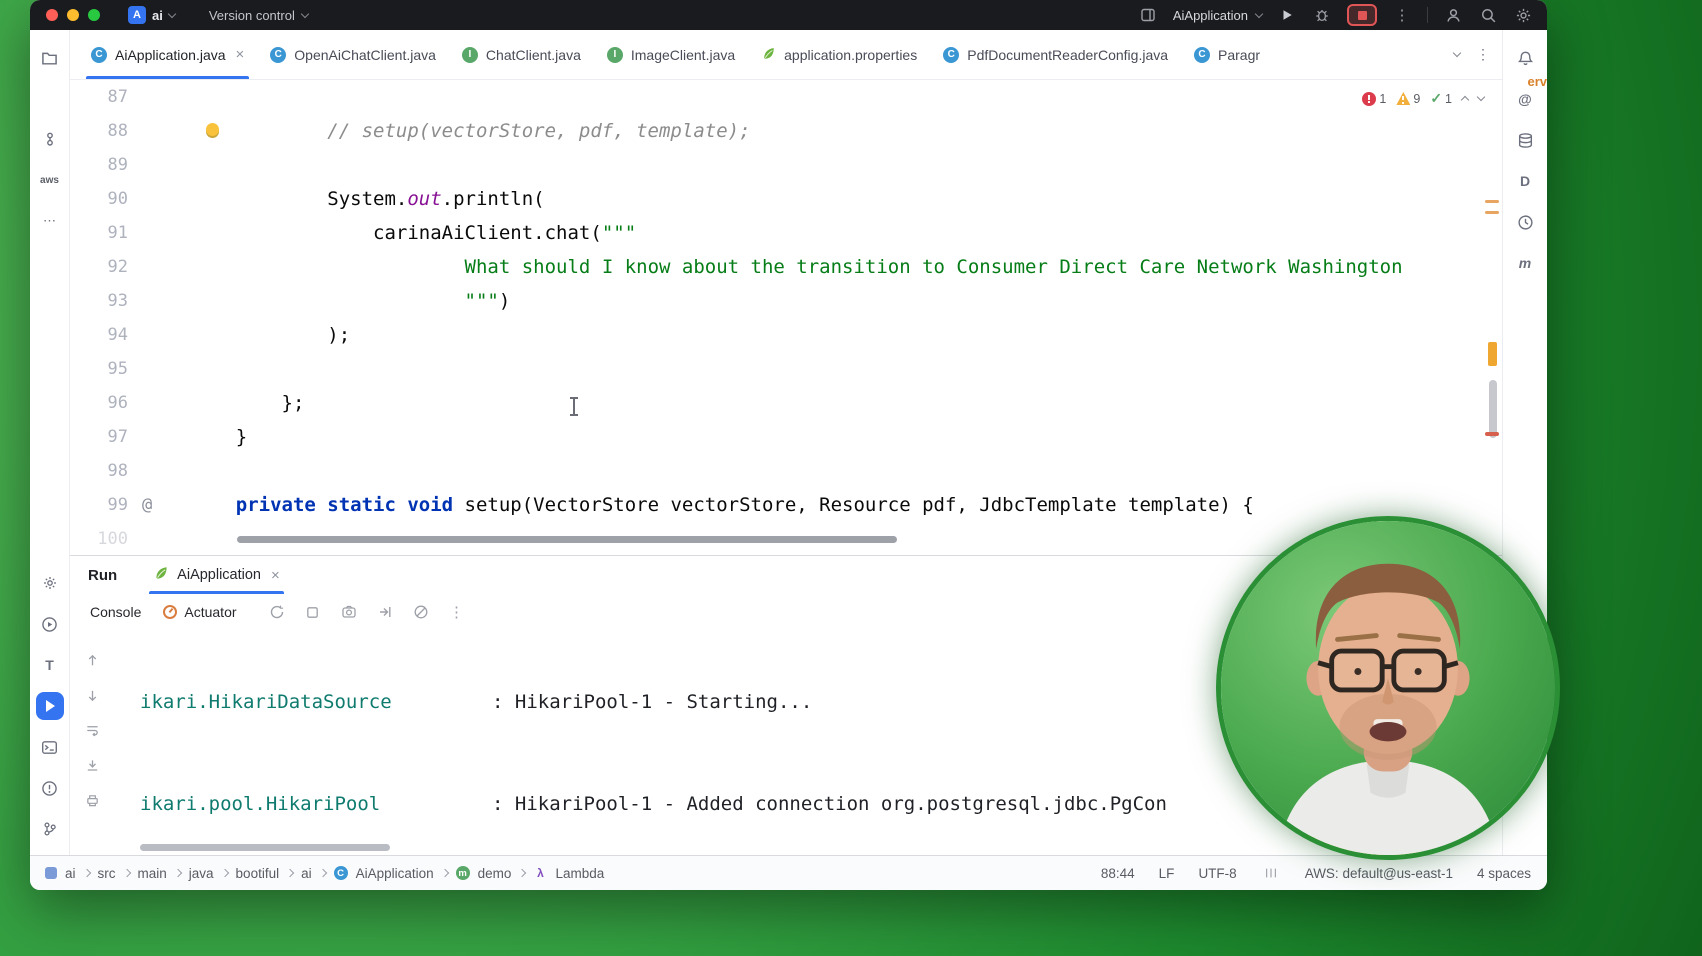 This screenshot has height=956, width=1702. What do you see at coordinates (1322, 15) in the screenshot?
I see `debug-button` at bounding box center [1322, 15].